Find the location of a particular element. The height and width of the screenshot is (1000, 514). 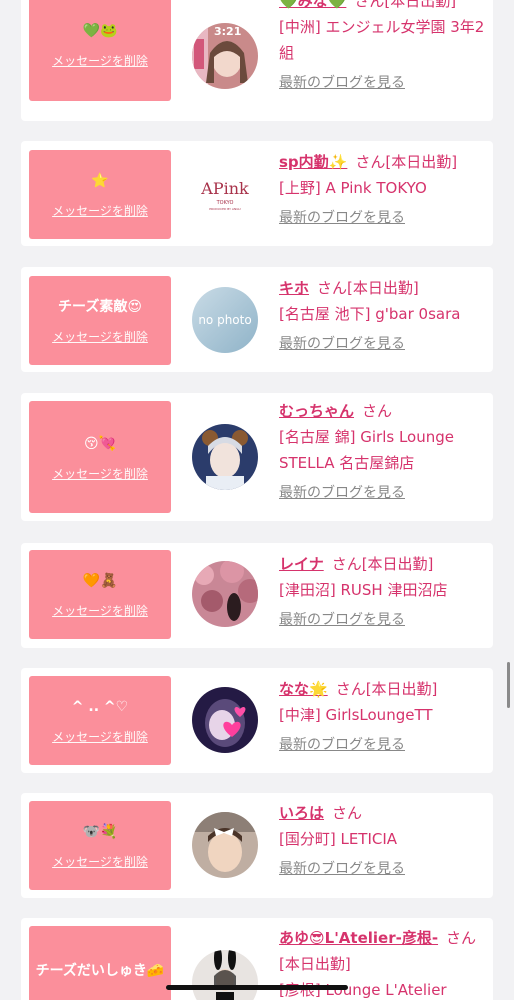

apink-logo-image: APink TOKYO PRODUCED BY ANGU is located at coordinates (225, 194).